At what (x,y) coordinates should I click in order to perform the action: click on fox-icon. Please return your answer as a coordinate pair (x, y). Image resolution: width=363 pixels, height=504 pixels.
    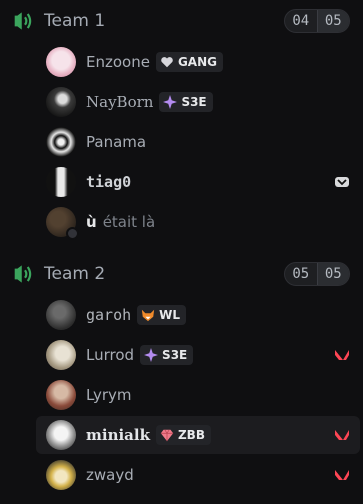
    Looking at the image, I should click on (148, 315).